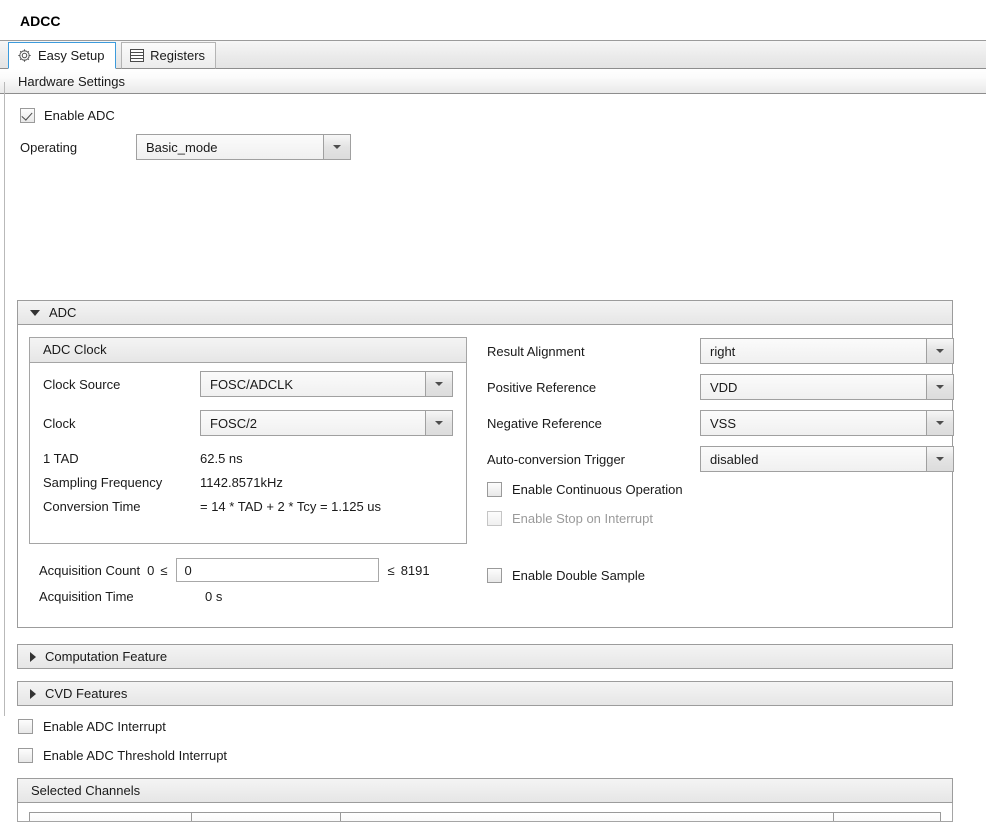 The image size is (986, 822). Describe the element at coordinates (82, 384) in the screenshot. I see `clock-source-label: Clock Source` at that location.